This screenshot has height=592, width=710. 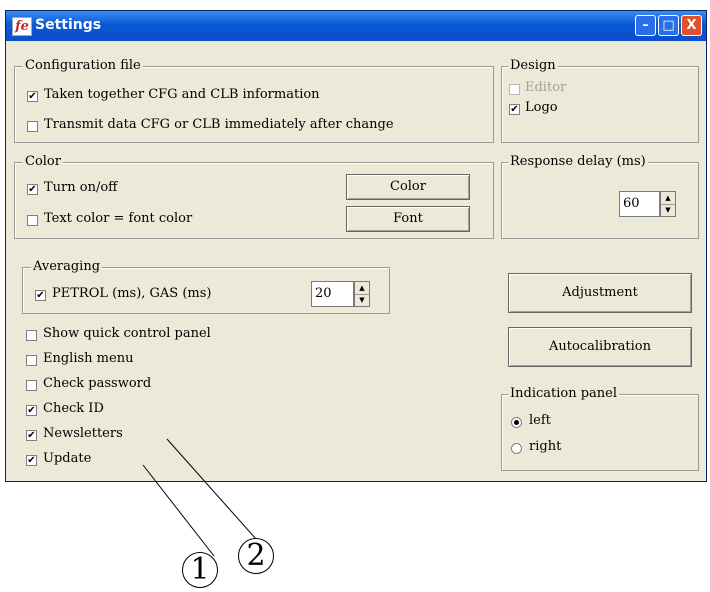 What do you see at coordinates (200, 570) in the screenshot?
I see `callout-1: 1` at bounding box center [200, 570].